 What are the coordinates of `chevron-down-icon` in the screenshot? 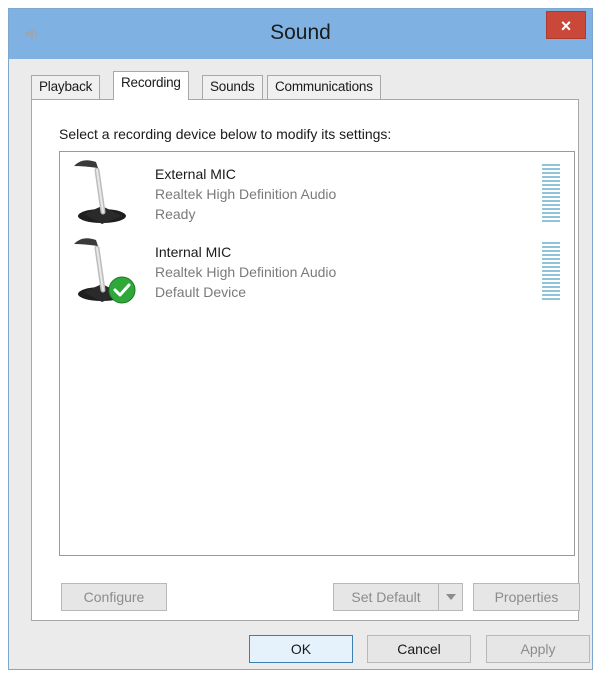 It's located at (450, 597).